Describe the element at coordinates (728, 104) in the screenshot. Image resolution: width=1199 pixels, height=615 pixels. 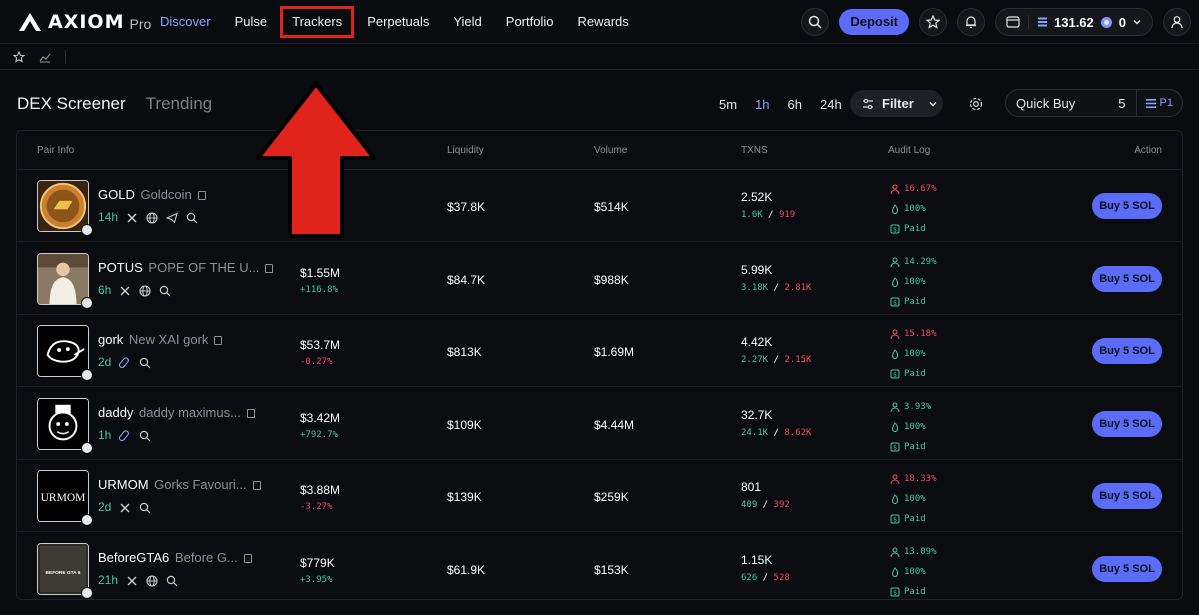
I see `time-filter-5m: 5m` at that location.